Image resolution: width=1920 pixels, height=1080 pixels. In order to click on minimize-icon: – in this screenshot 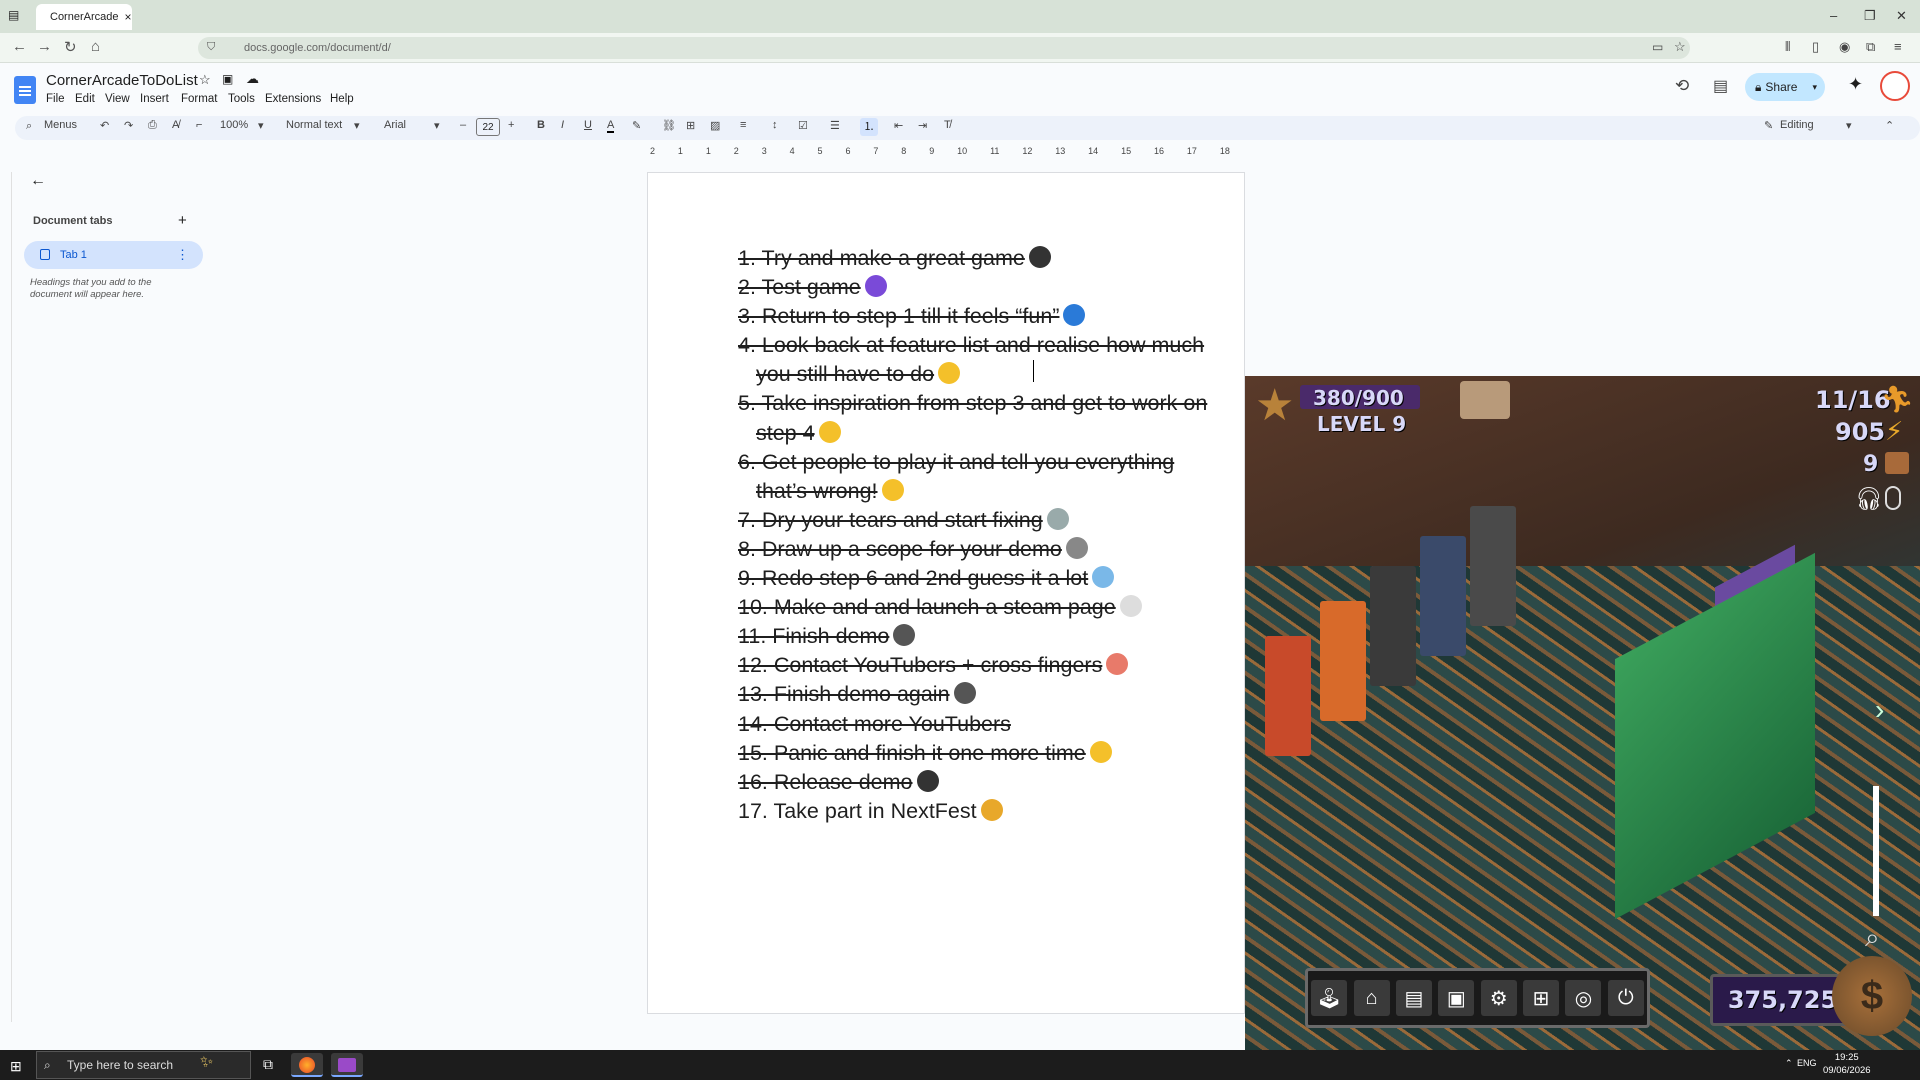, I will do `click(1833, 15)`.